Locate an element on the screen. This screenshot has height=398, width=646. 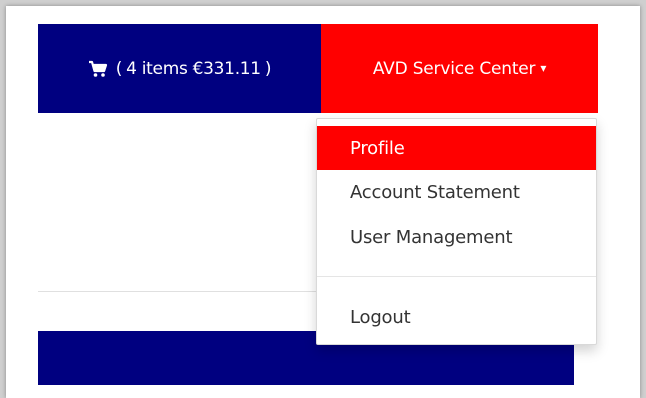
menu-divider is located at coordinates (456, 276).